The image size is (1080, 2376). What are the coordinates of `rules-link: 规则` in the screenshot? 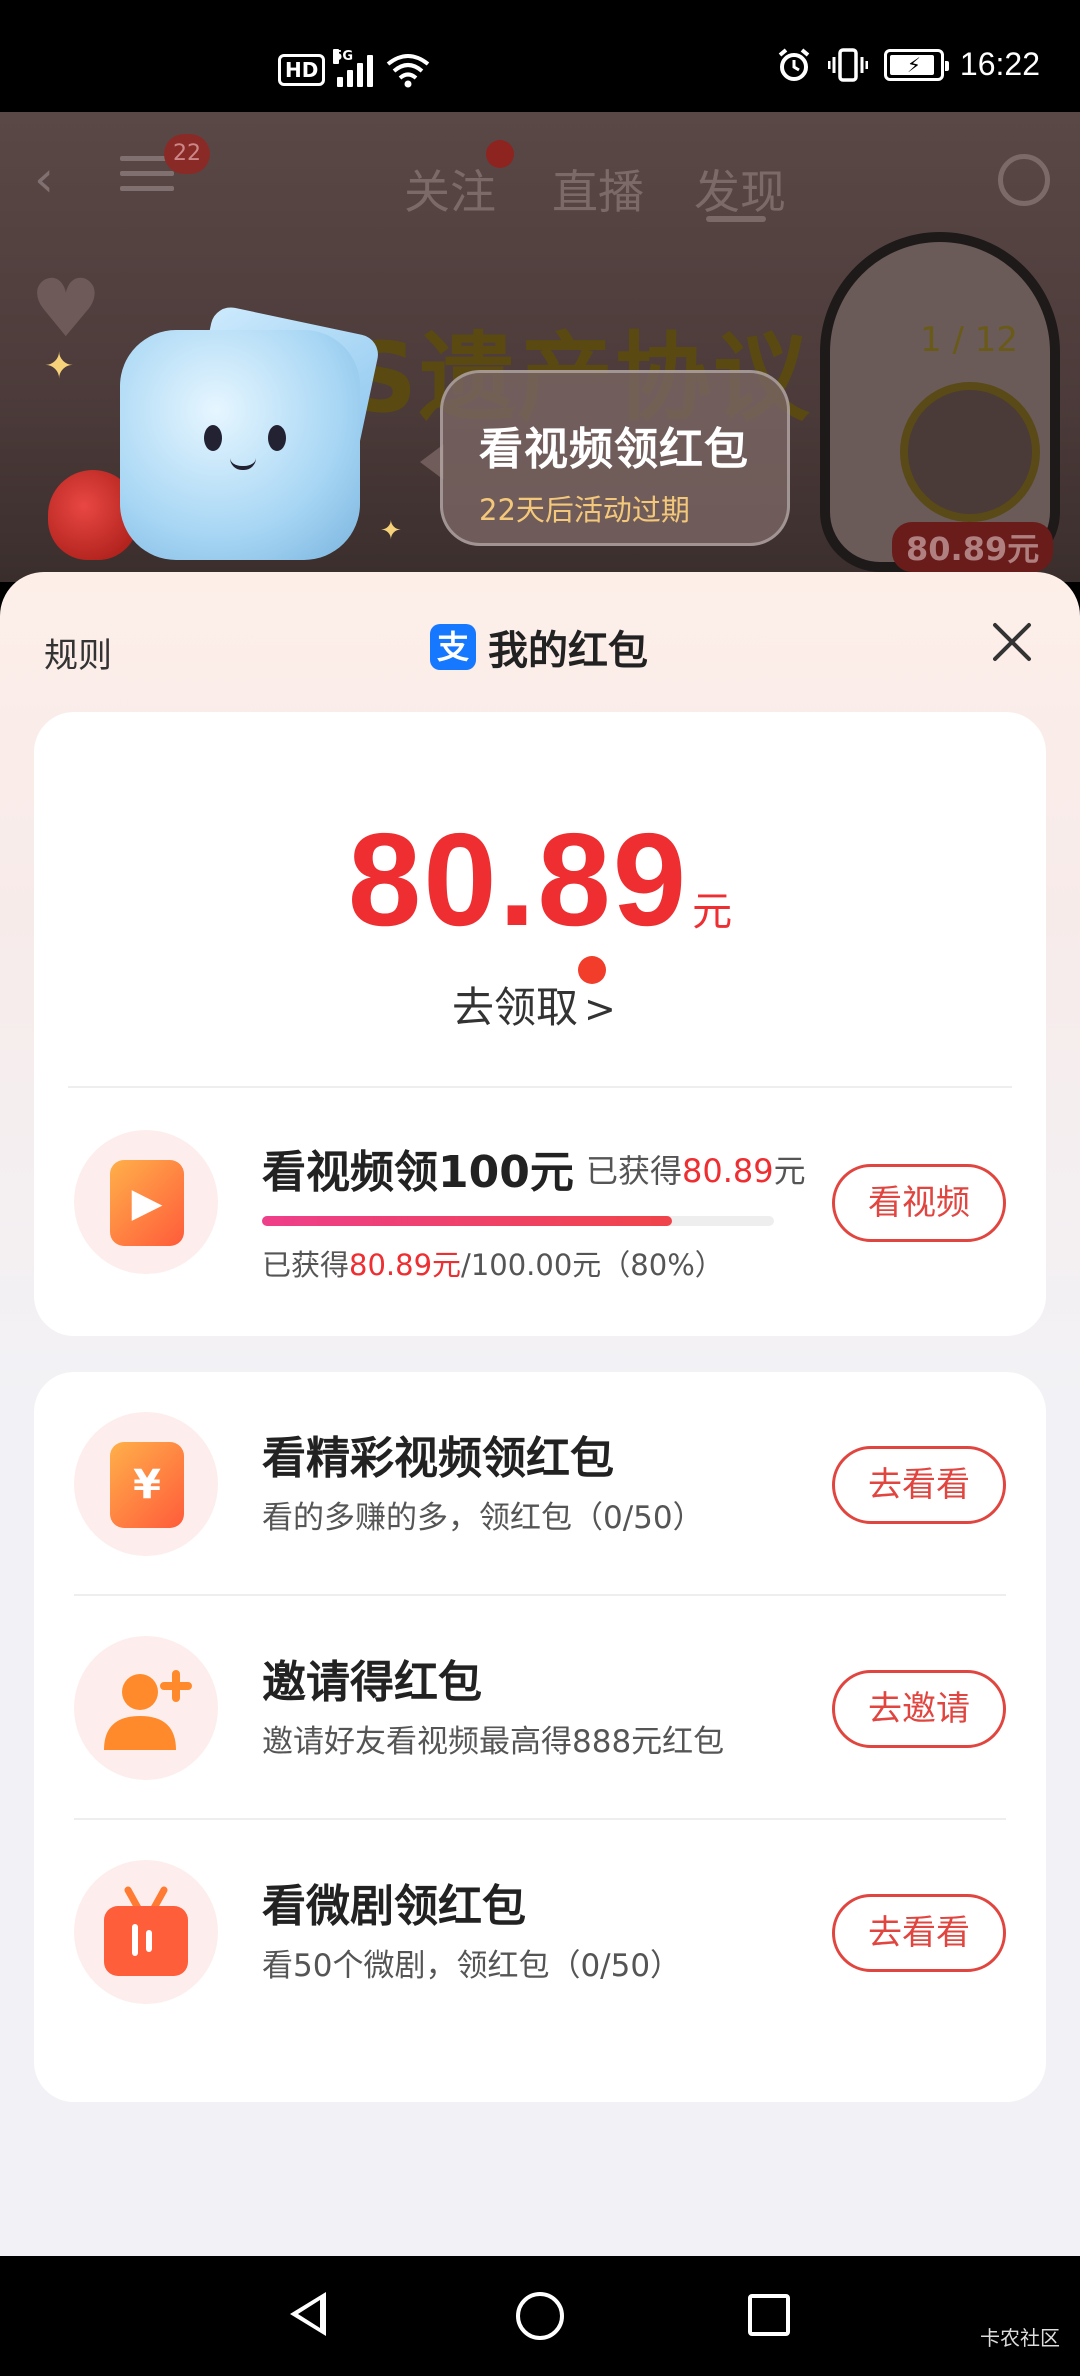 It's located at (78, 652).